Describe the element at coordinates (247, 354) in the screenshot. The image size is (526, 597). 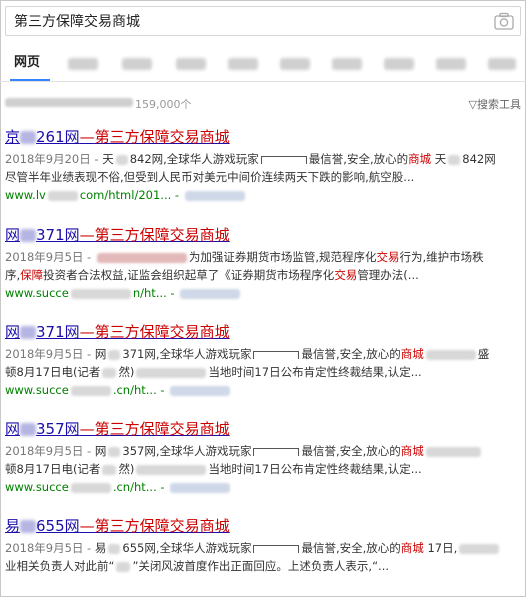
I see `result-snippet-line-1: 2018年9月5日 - 网 371网,全球华人游戏玩家 最信誉,安全,放心的商城盛` at that location.